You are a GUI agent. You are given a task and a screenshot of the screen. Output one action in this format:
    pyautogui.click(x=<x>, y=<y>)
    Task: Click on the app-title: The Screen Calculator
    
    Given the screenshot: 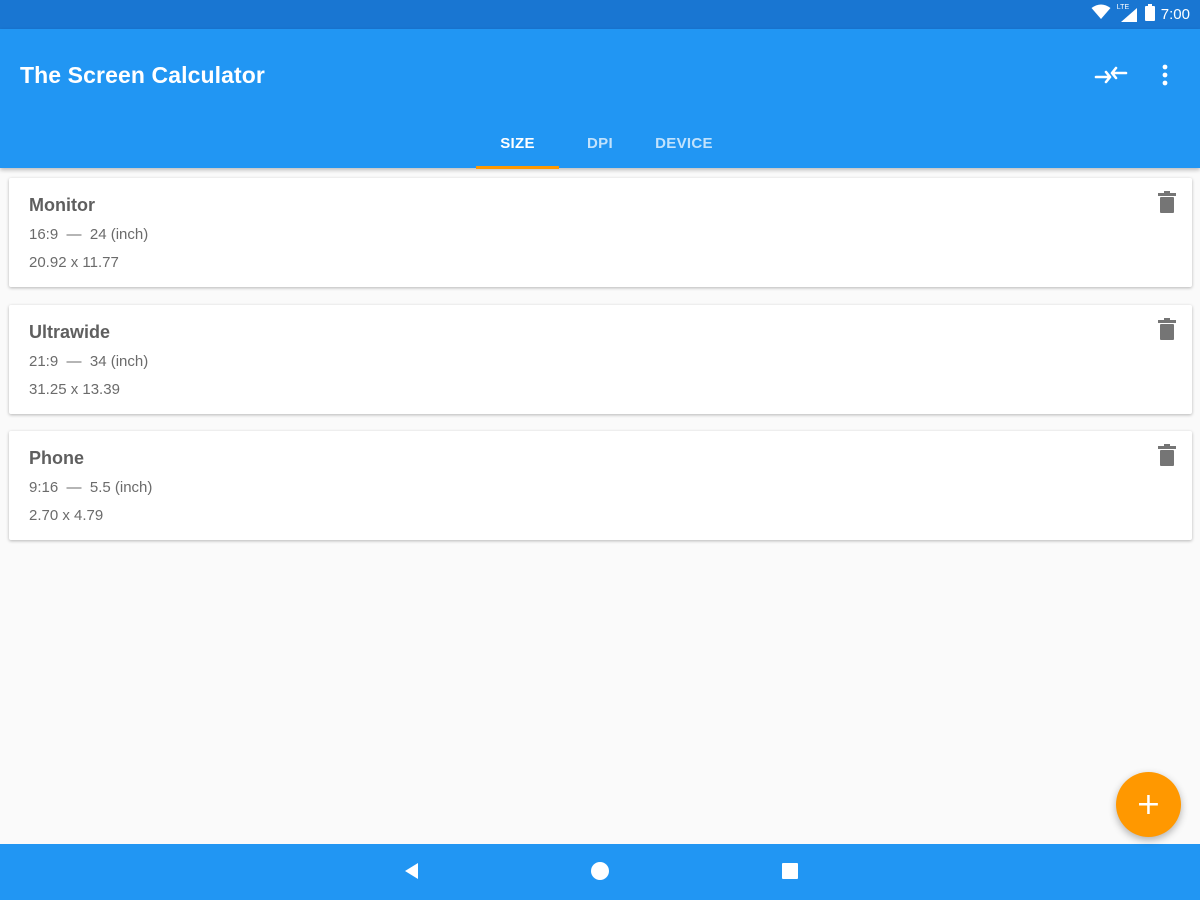 What is the action you would take?
    pyautogui.click(x=142, y=75)
    